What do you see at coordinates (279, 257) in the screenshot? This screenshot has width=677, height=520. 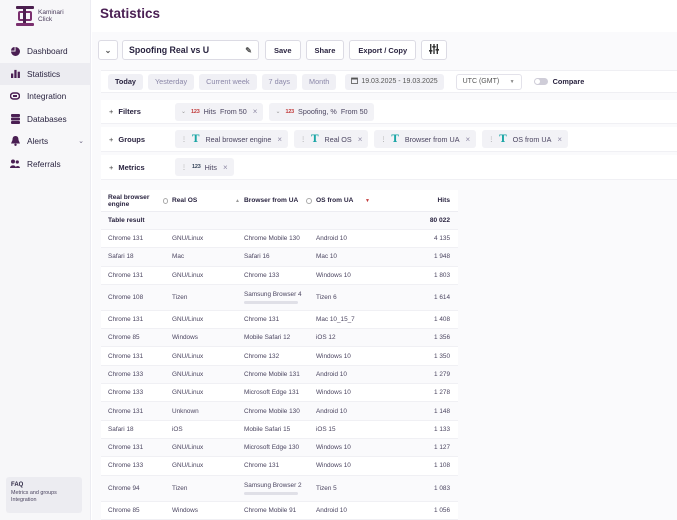 I see `table-row: Safari 18 Mac Safari 16 Mac 10 1 948` at bounding box center [279, 257].